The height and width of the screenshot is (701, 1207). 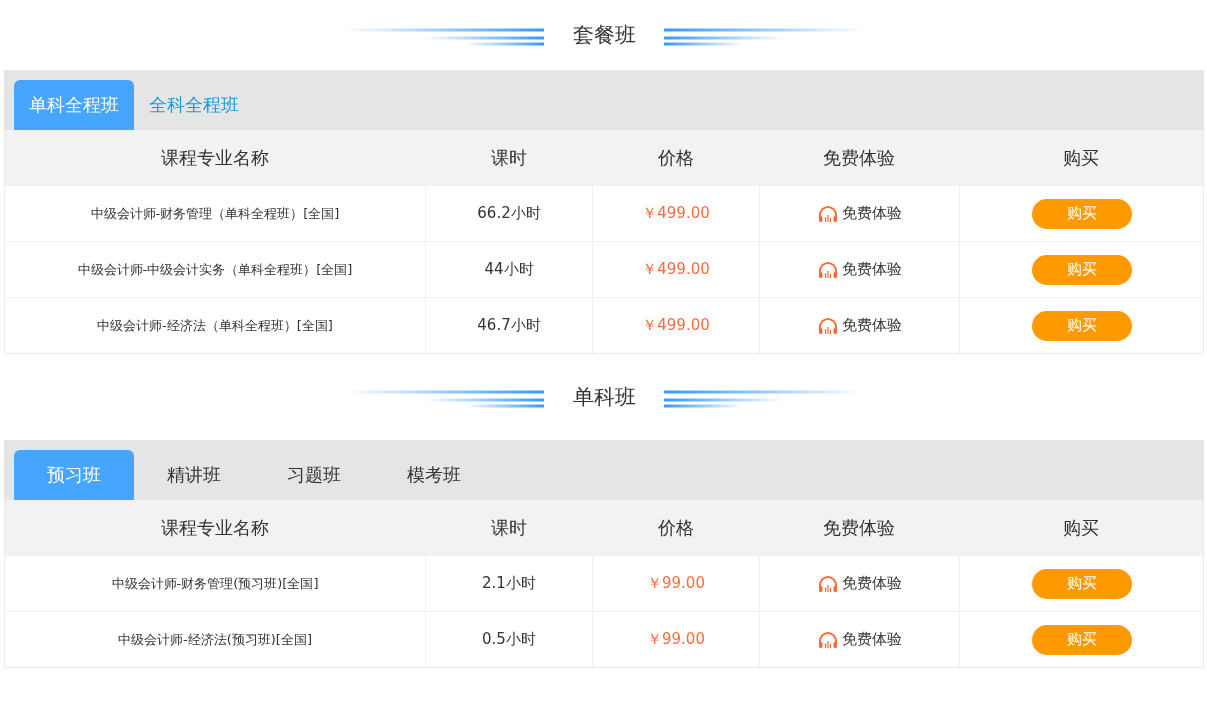 I want to click on course-hours: 2.1小时, so click(x=509, y=583).